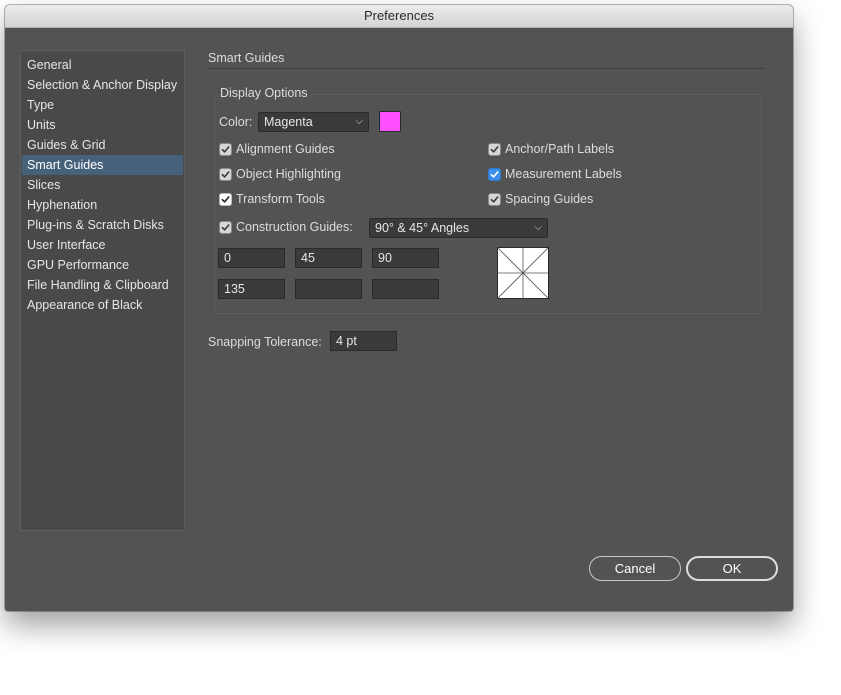 Image resolution: width=841 pixels, height=695 pixels. Describe the element at coordinates (236, 122) in the screenshot. I see `color-label: Color:` at that location.